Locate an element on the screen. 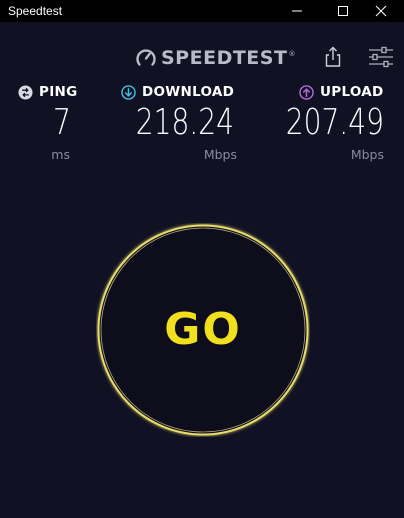  share-icon is located at coordinates (333, 56).